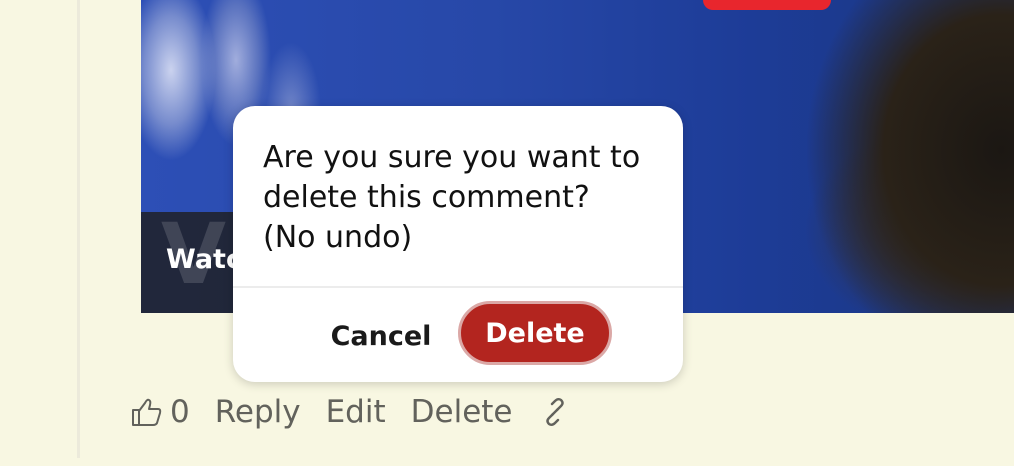  I want to click on comment-actions: 0 Reply Edit Delete, so click(350, 412).